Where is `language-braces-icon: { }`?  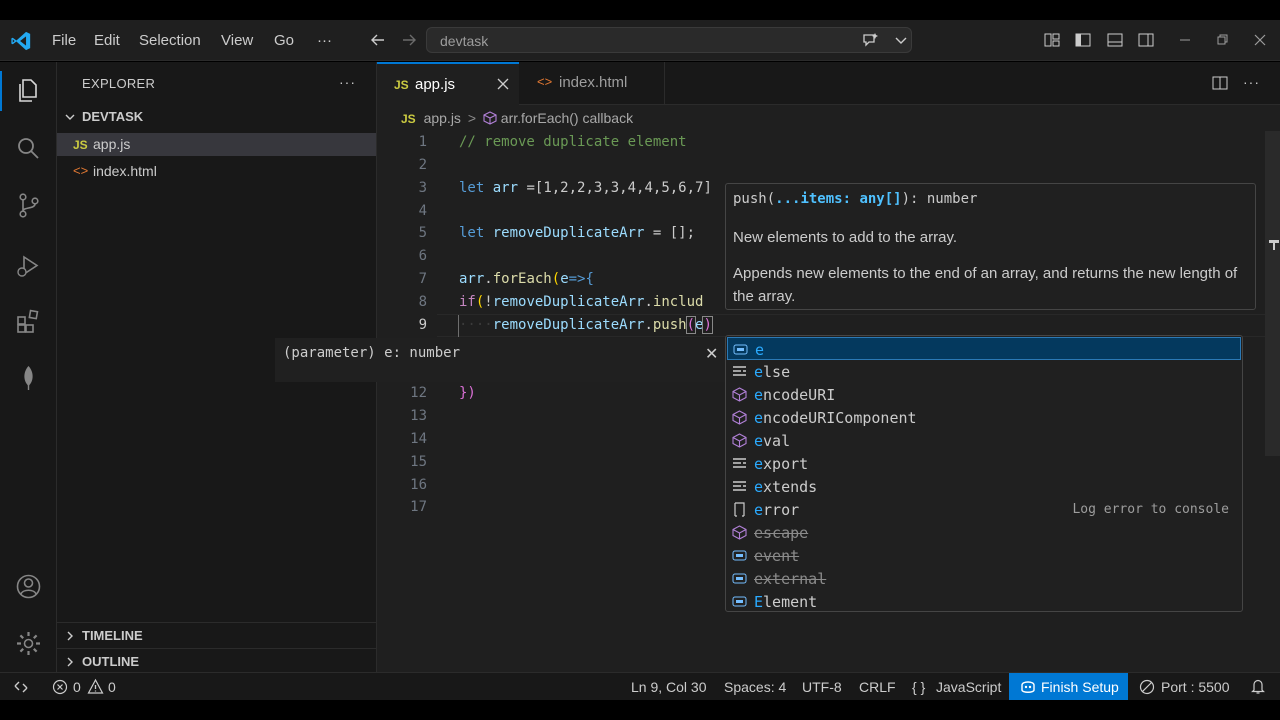 language-braces-icon: { } is located at coordinates (918, 687).